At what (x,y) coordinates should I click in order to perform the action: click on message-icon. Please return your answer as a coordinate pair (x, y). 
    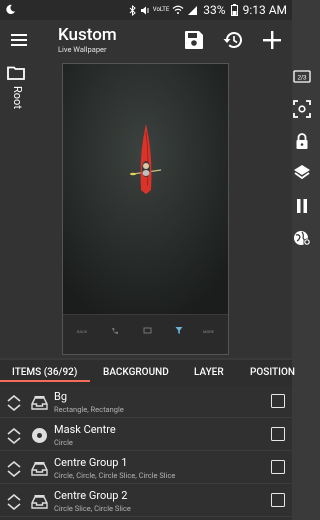
    Looking at the image, I should click on (147, 330).